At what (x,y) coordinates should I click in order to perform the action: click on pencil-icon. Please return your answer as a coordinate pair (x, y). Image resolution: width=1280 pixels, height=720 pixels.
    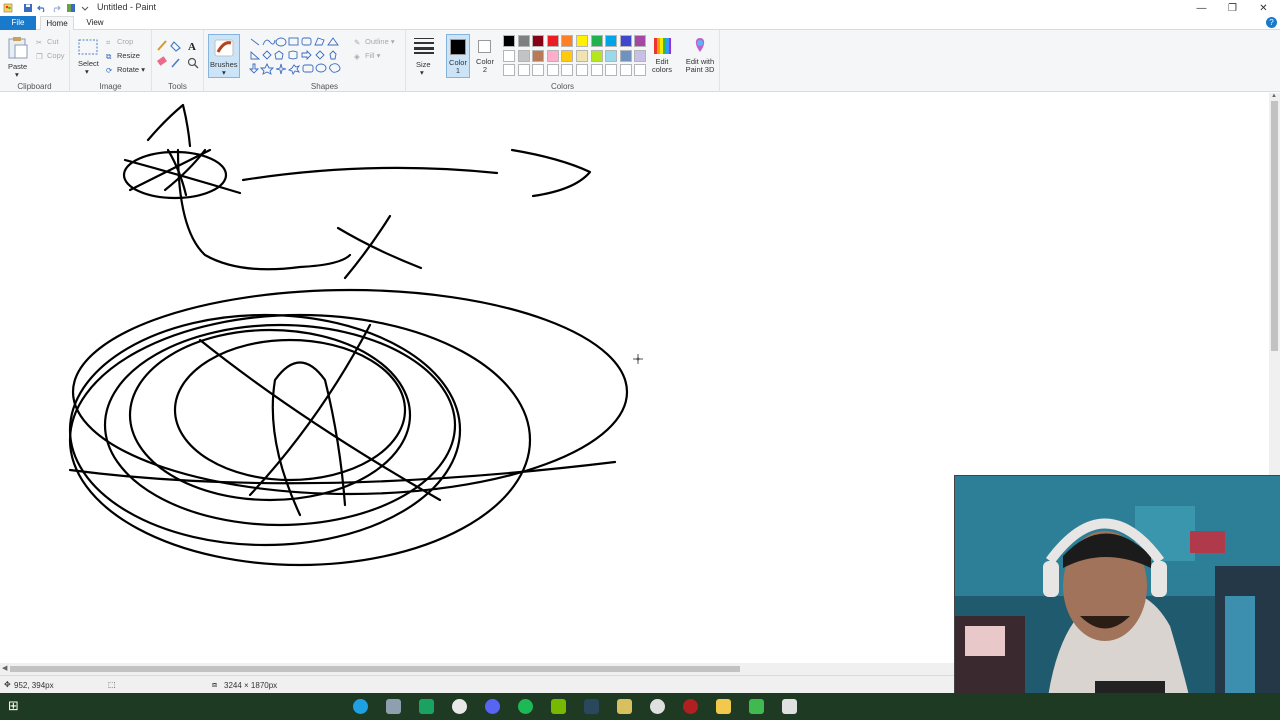
    Looking at the image, I should click on (162, 45).